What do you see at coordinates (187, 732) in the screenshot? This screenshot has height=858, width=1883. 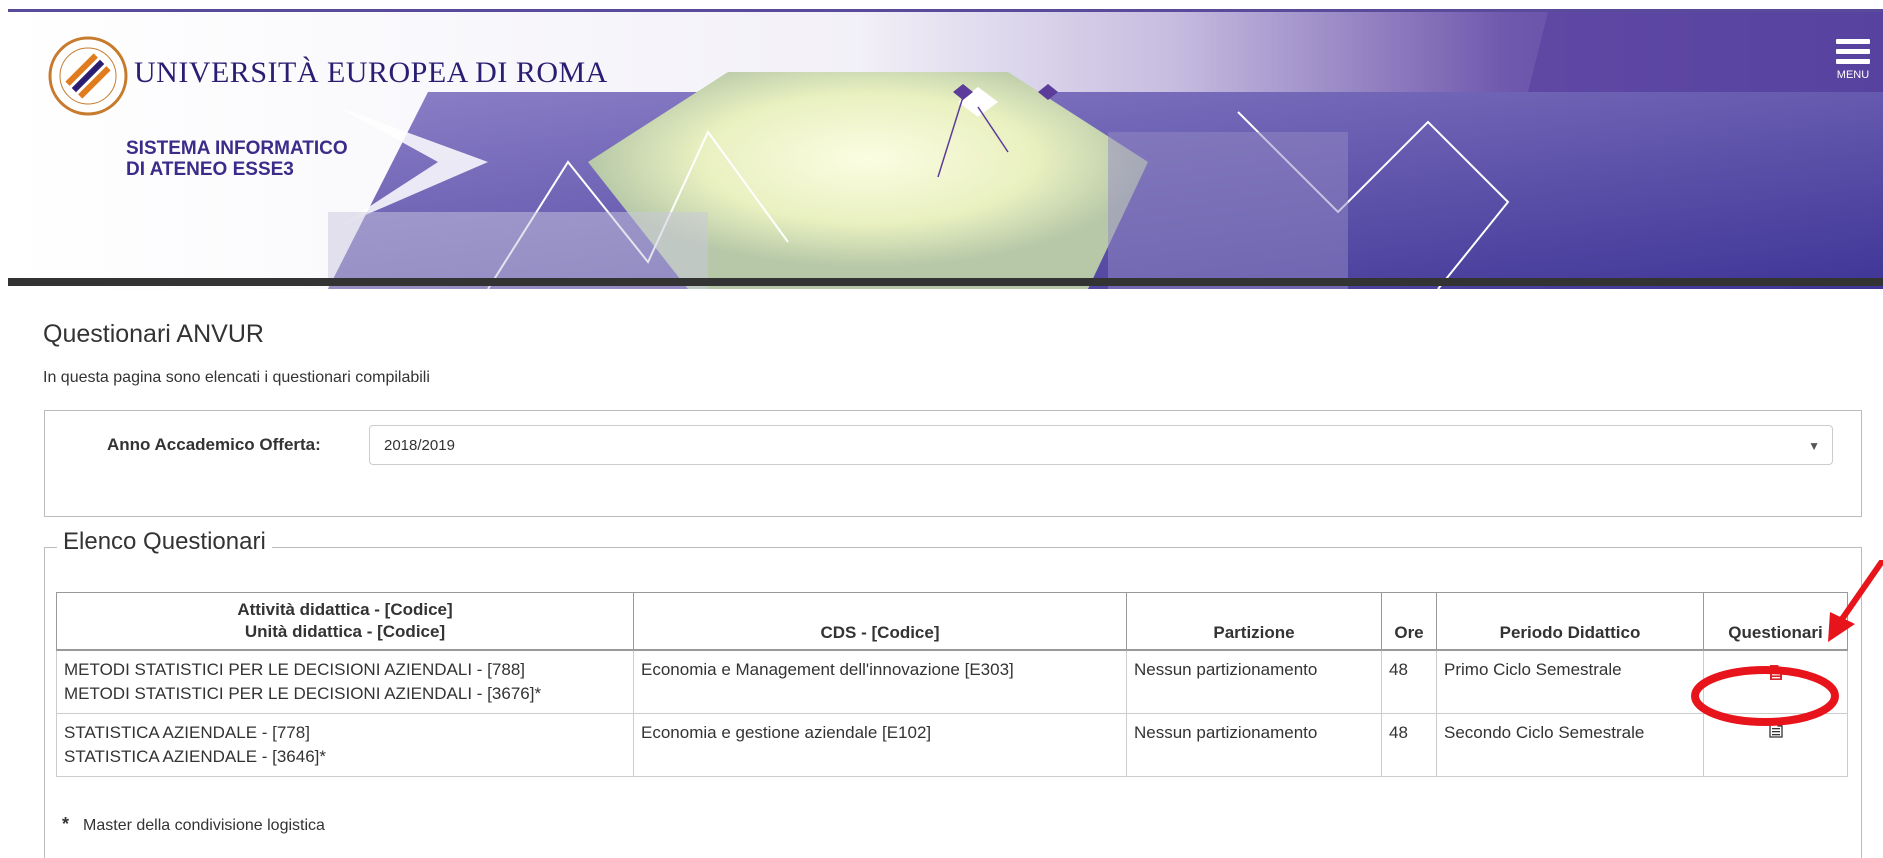 I see `attivita-text: STATISTICA AZIENDALE - [778]` at bounding box center [187, 732].